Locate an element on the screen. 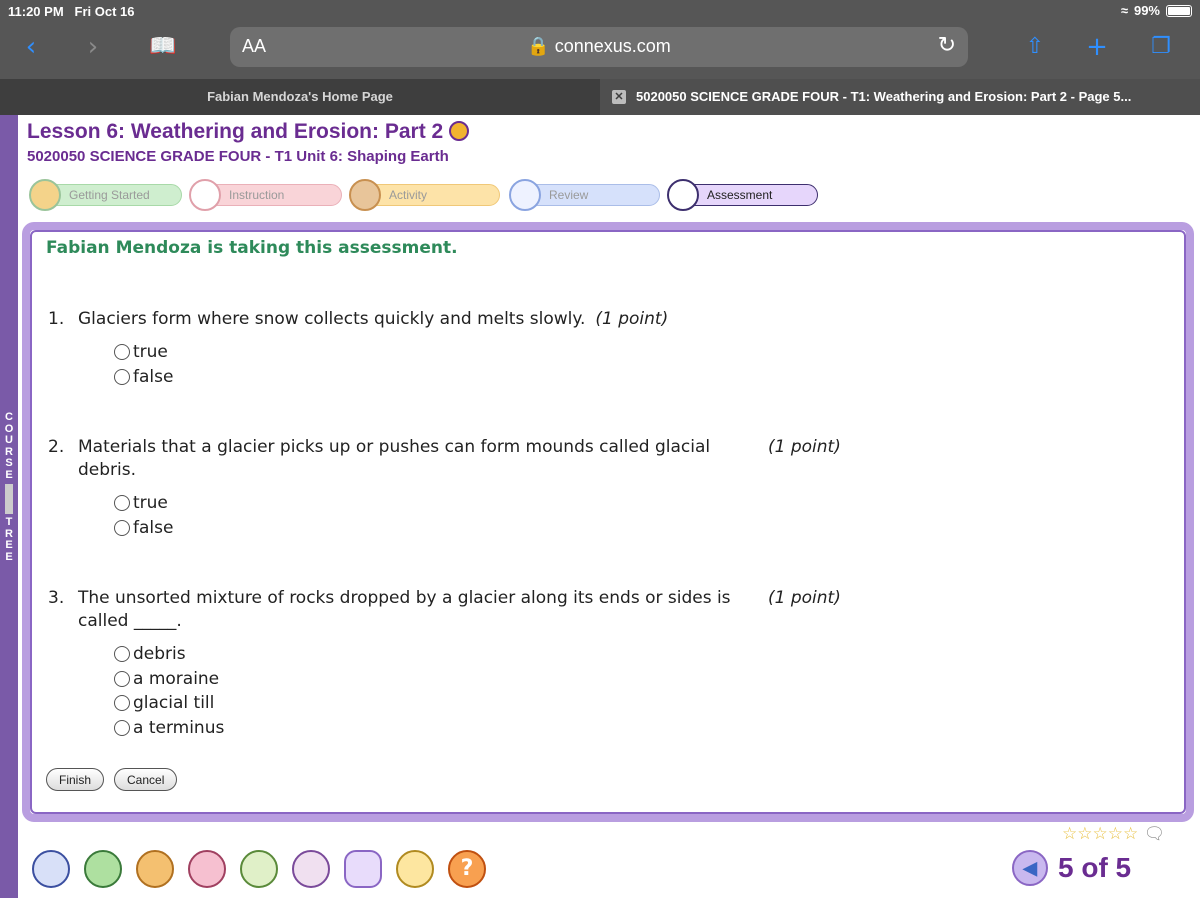  finish-button: Finish is located at coordinates (75, 779).